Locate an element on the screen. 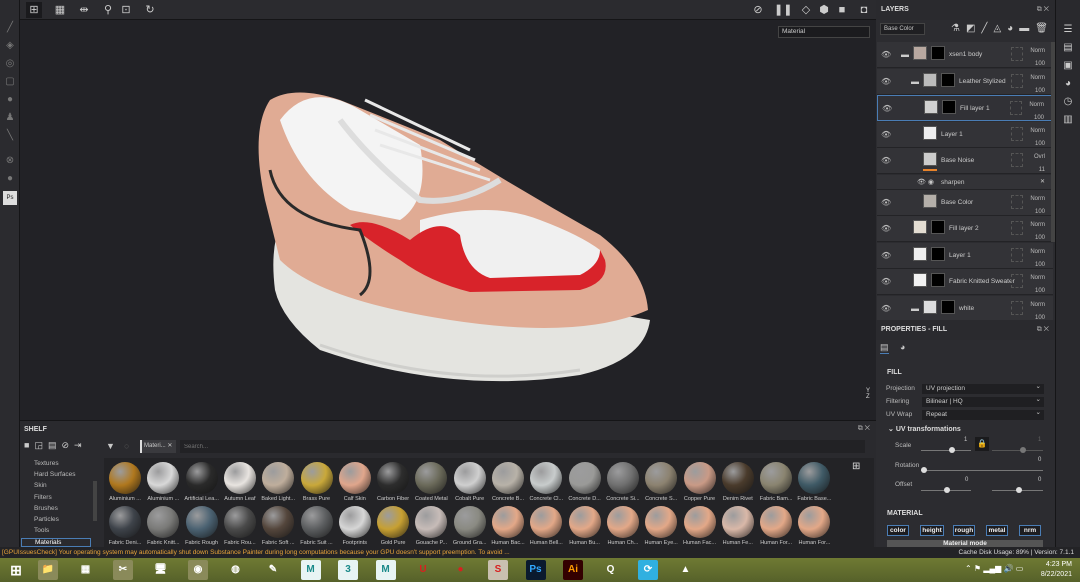 Image resolution: width=1080 pixels, height=582 pixels. projection-icon: ◎ is located at coordinates (10, 65).